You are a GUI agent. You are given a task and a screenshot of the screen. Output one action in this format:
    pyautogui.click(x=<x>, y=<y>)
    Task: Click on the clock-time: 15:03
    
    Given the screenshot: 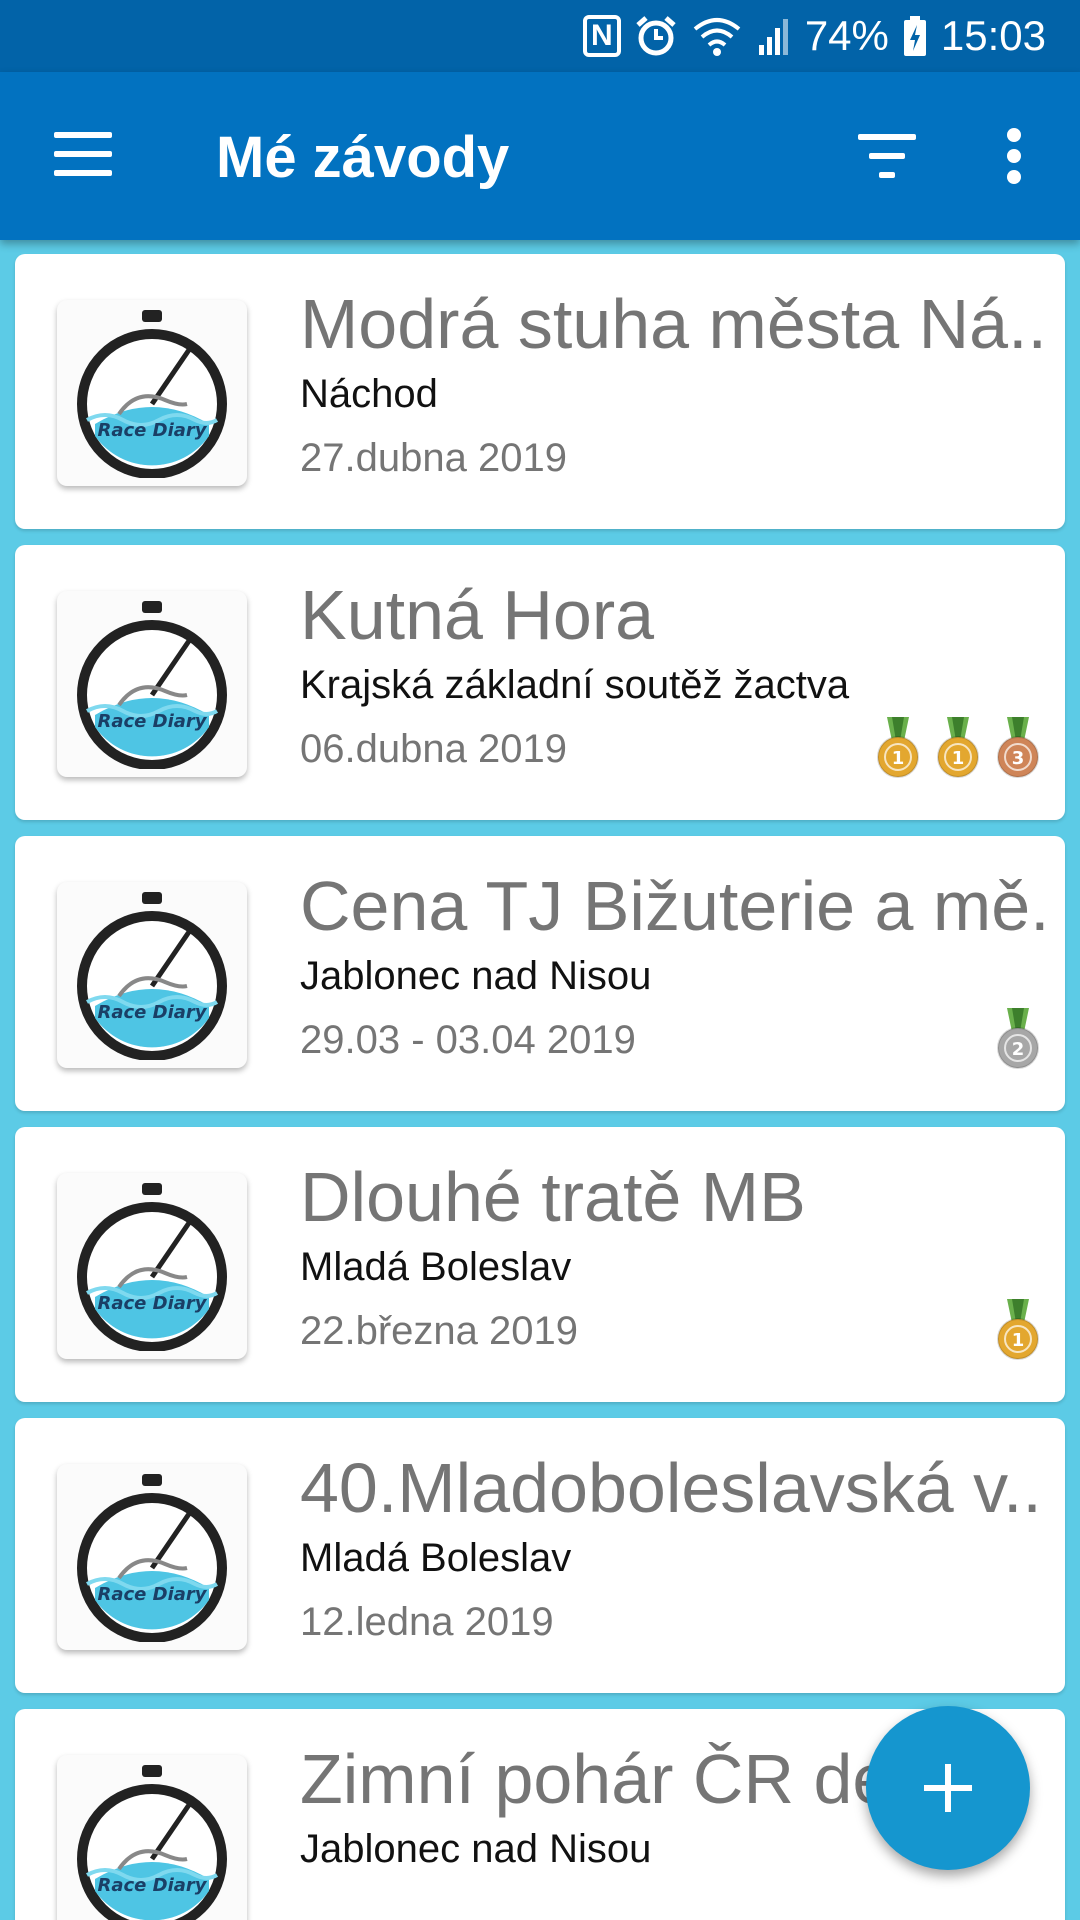 What is the action you would take?
    pyautogui.click(x=993, y=35)
    